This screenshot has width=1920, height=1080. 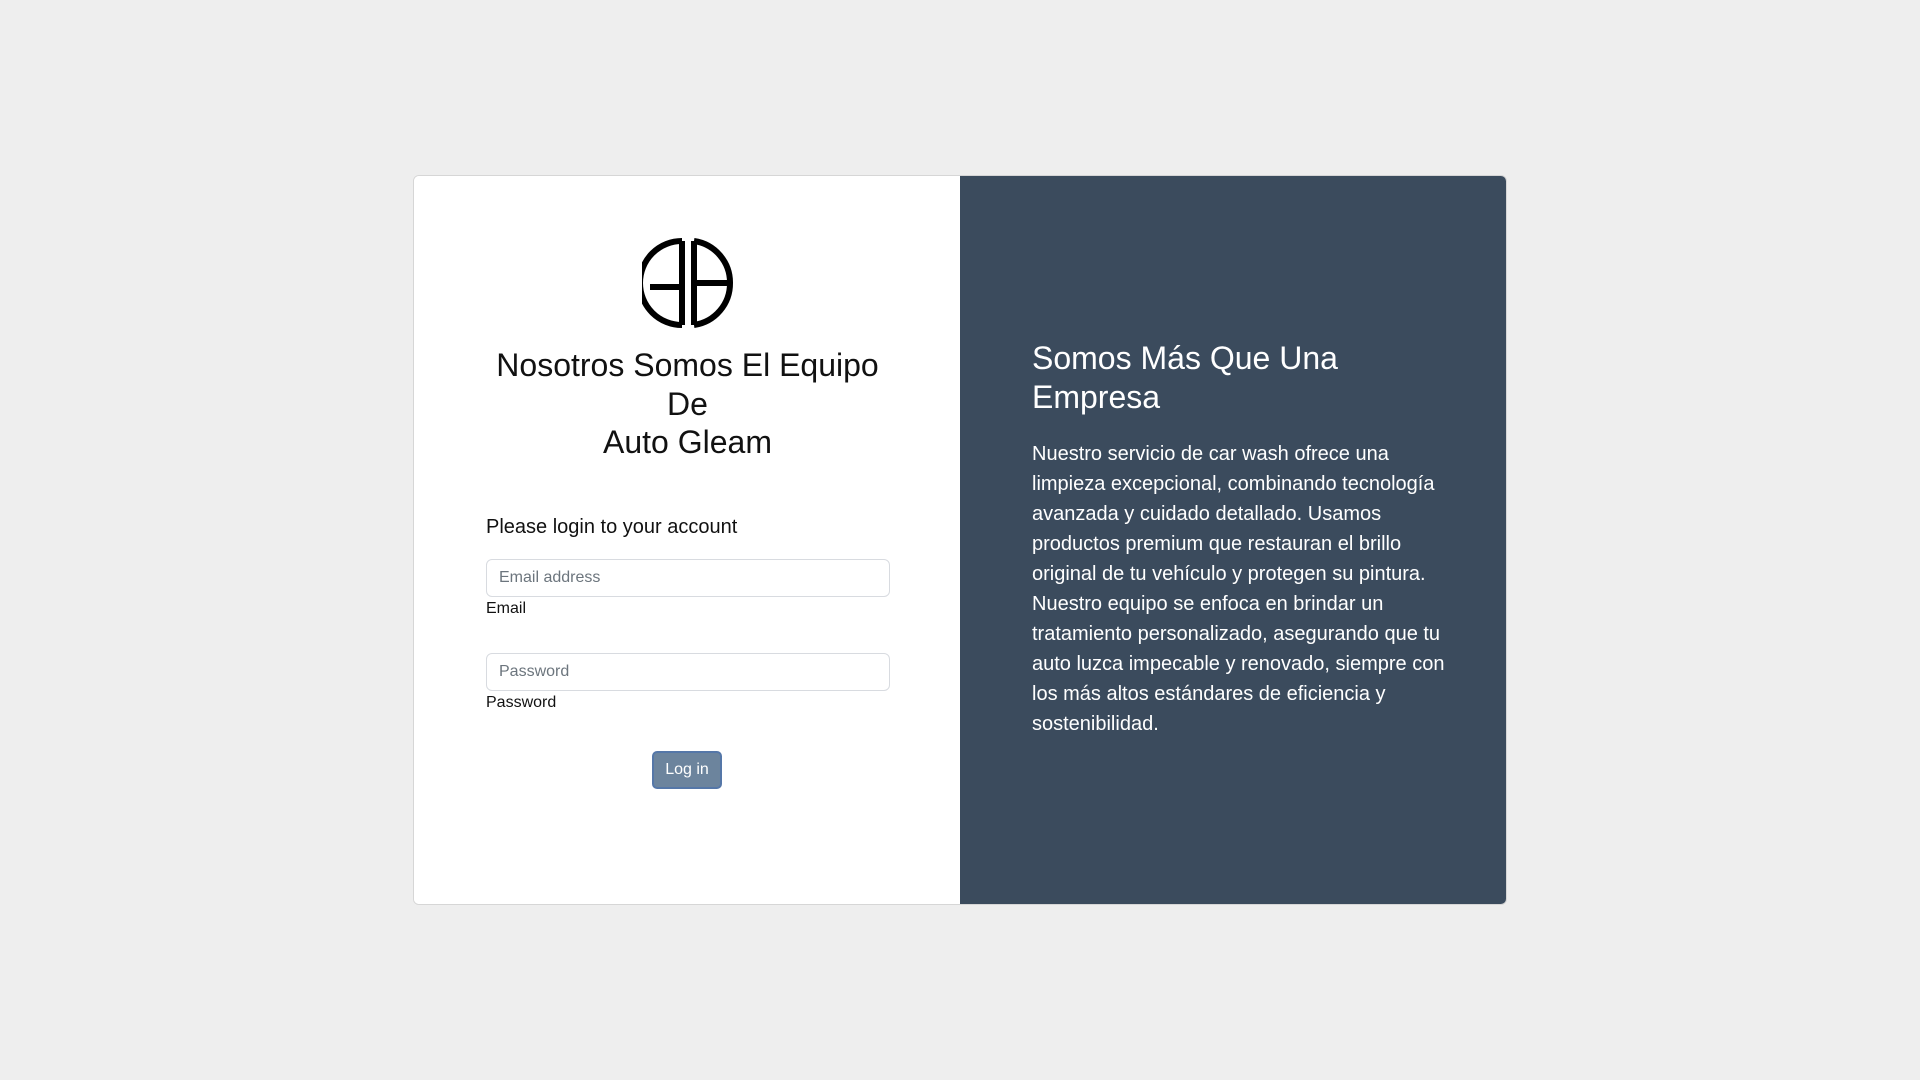 What do you see at coordinates (521, 702) in the screenshot?
I see `password-label: Password` at bounding box center [521, 702].